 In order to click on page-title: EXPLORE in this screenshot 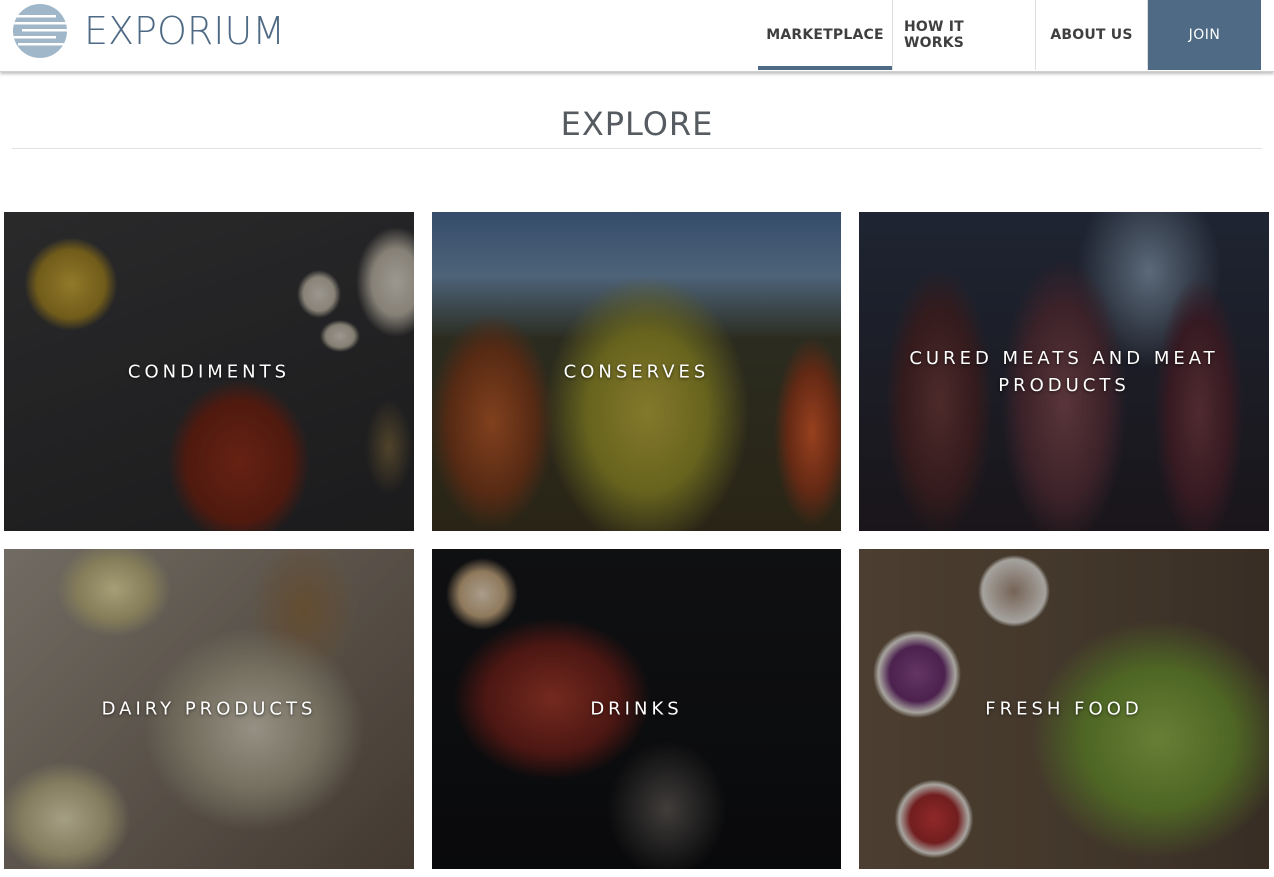, I will do `click(637, 124)`.